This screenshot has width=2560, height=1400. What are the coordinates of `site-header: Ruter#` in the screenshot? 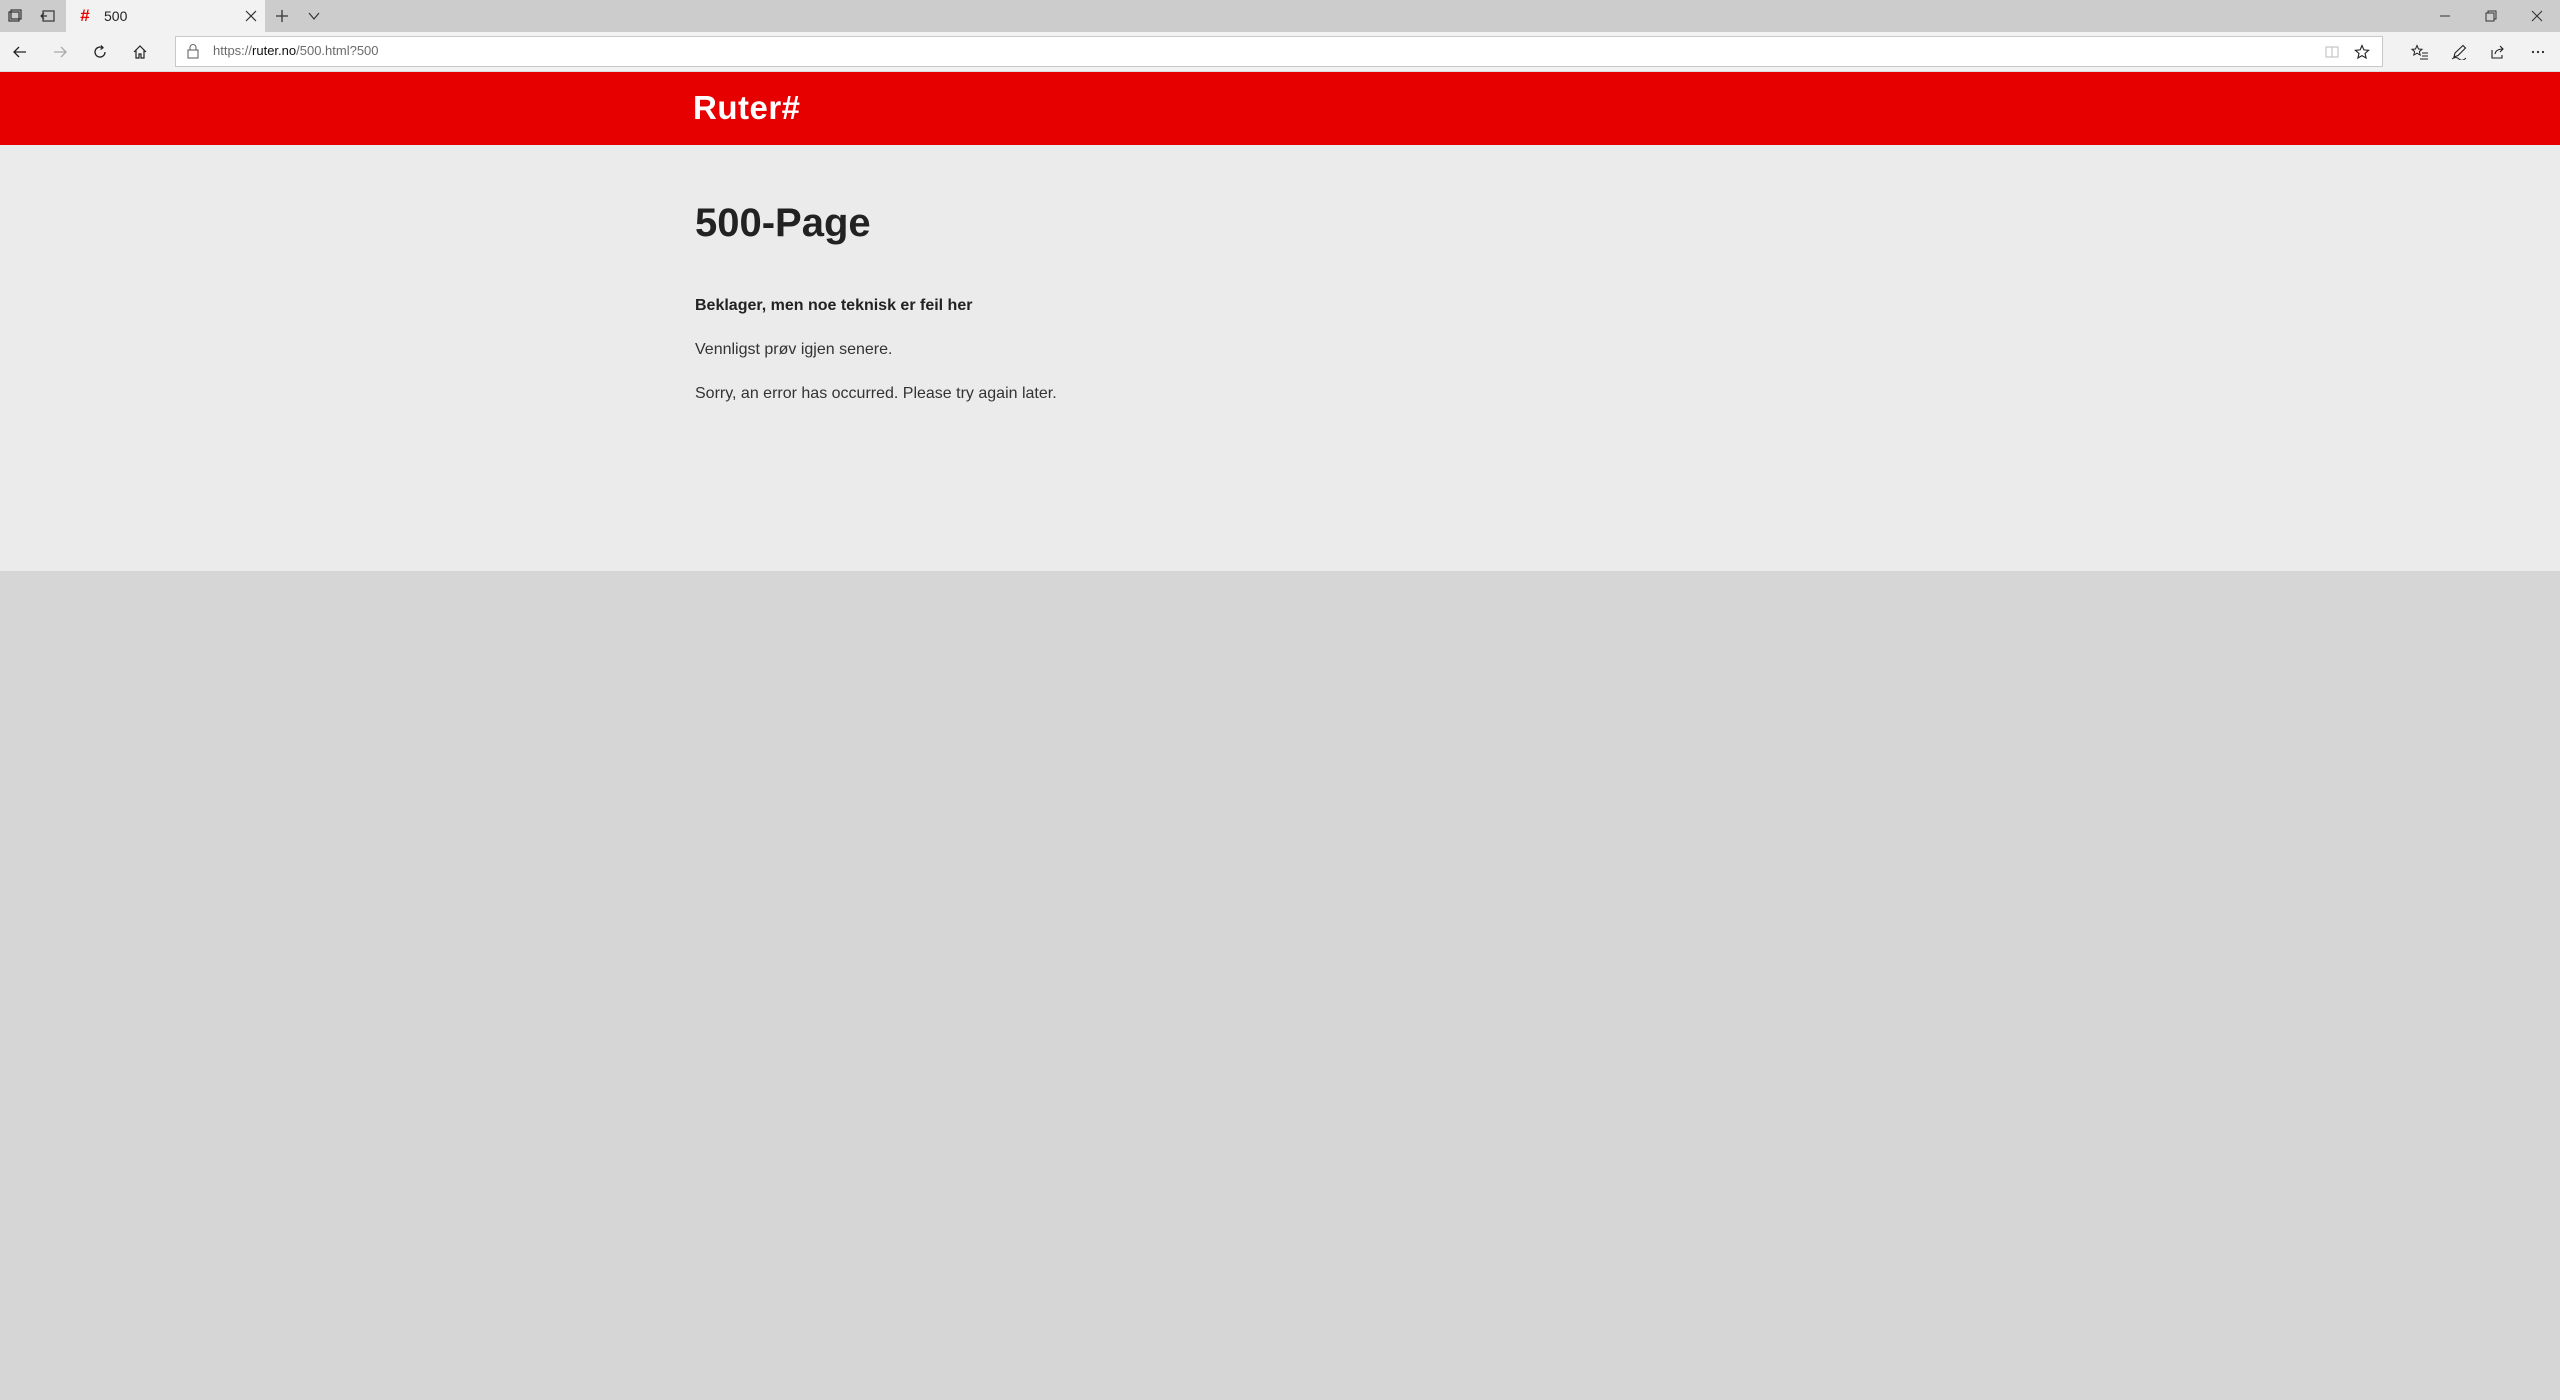 It's located at (1280, 108).